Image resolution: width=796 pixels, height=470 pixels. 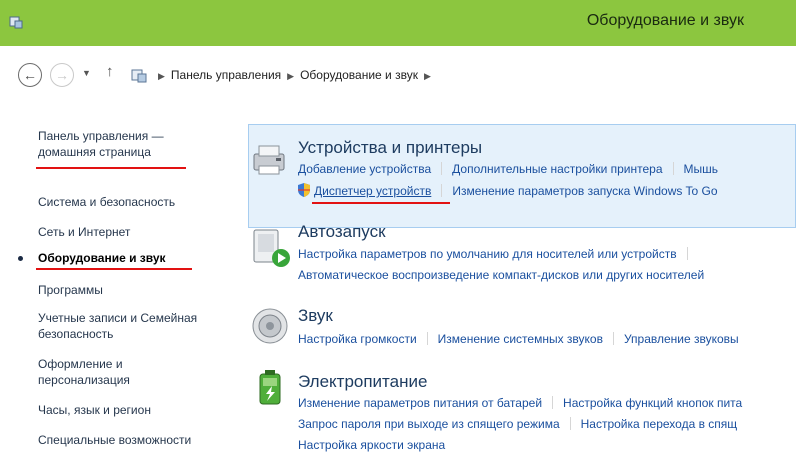 I want to click on link-add-device: Добавление устройства, so click(x=364, y=169).